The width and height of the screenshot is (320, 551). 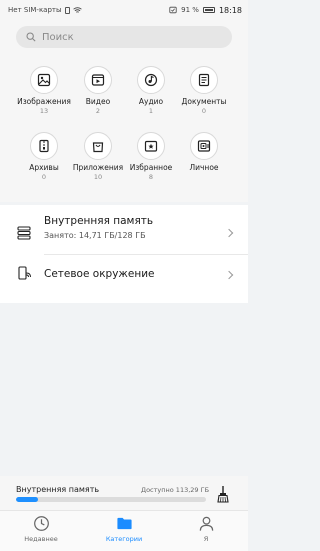 What do you see at coordinates (151, 146) in the screenshot?
I see `star-folder-icon` at bounding box center [151, 146].